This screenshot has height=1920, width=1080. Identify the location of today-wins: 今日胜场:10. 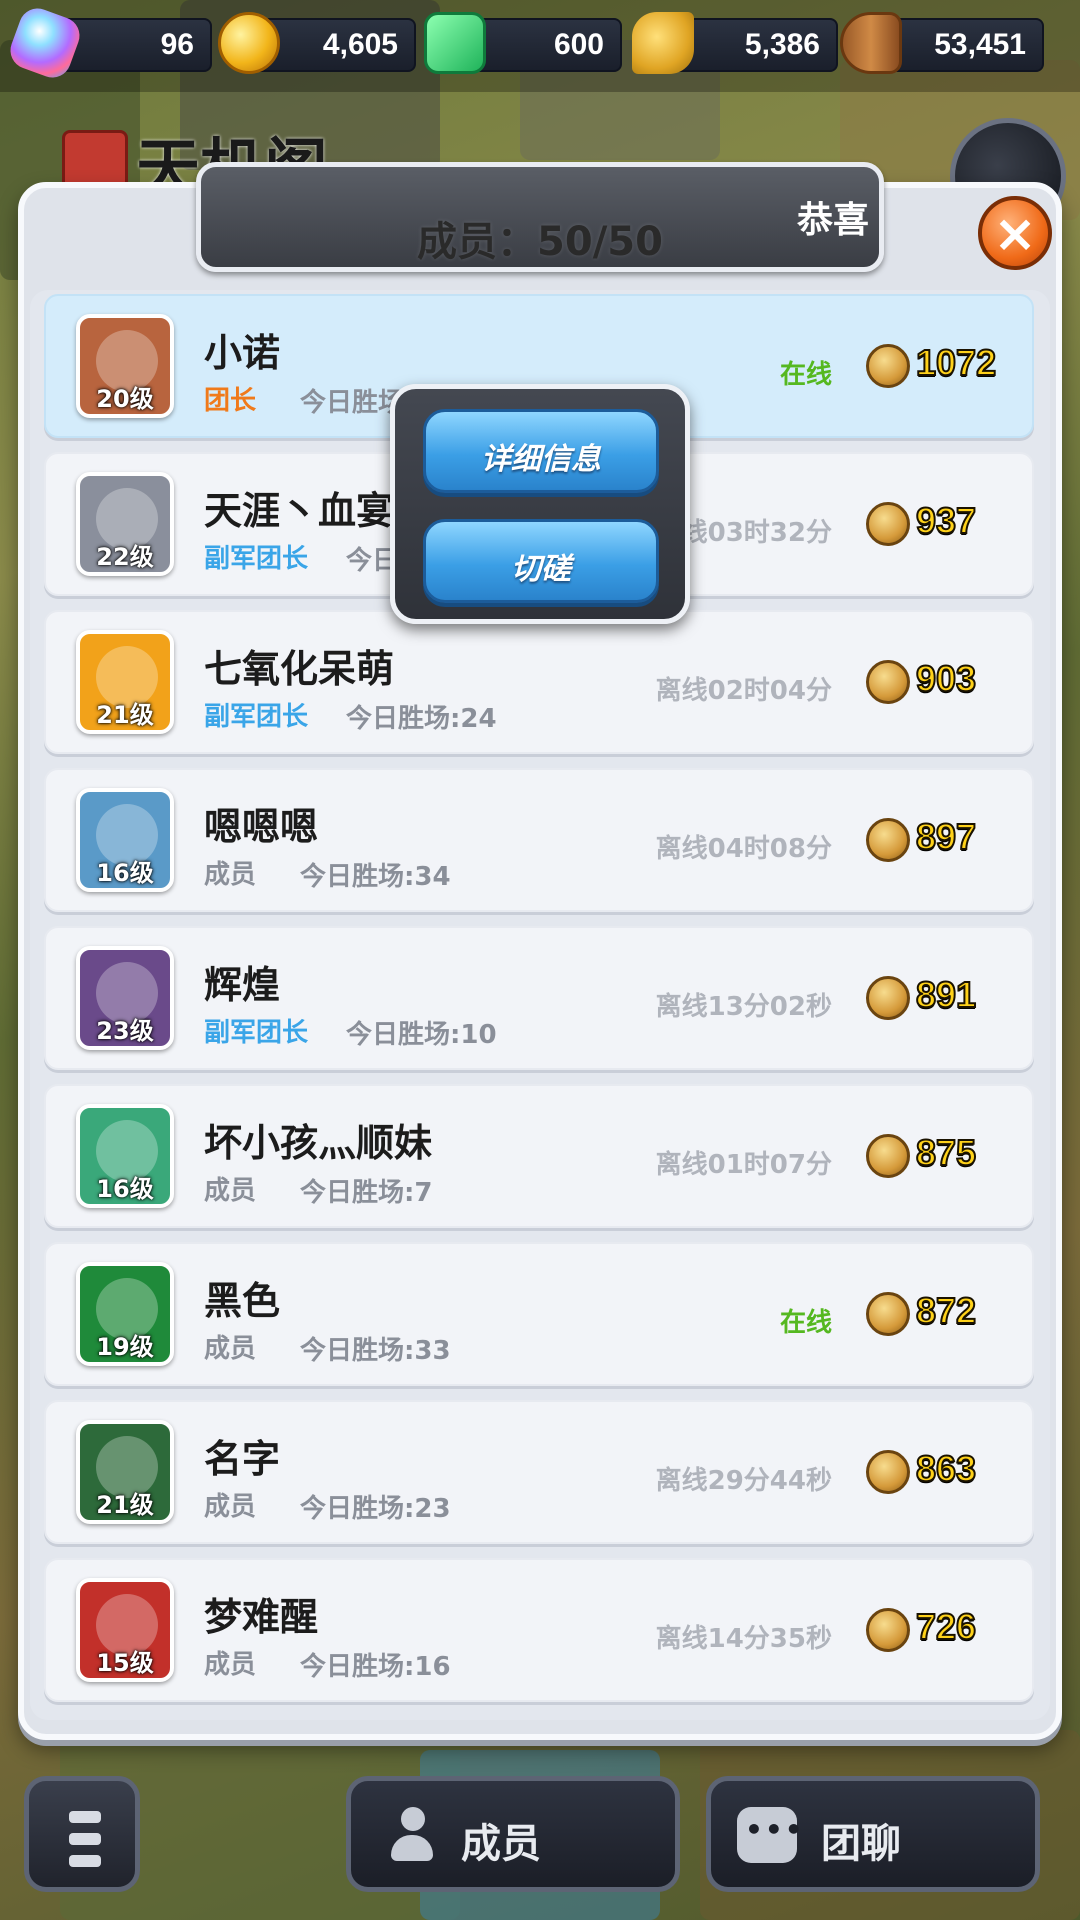
(421, 1035).